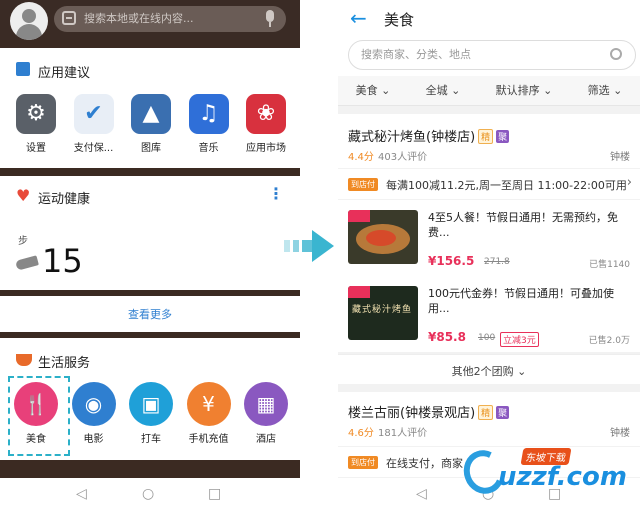 The height and width of the screenshot is (512, 640). Describe the element at coordinates (447, 337) in the screenshot. I see `deal-price: ¥85.8` at that location.